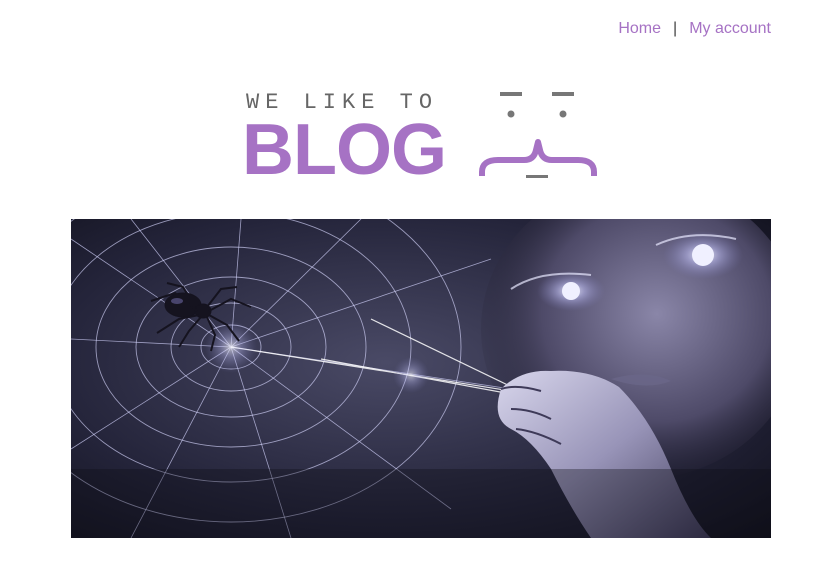 This screenshot has width=818, height=561. Describe the element at coordinates (639, 29) in the screenshot. I see `nav-home-link: Home` at that location.